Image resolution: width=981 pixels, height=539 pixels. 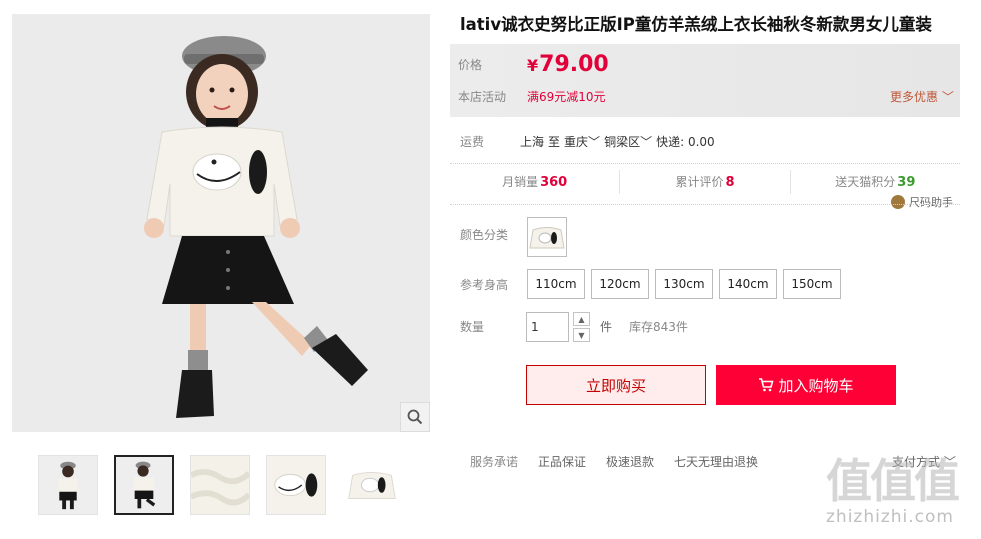 I want to click on monthly-sales: 月销量 360, so click(x=535, y=182).